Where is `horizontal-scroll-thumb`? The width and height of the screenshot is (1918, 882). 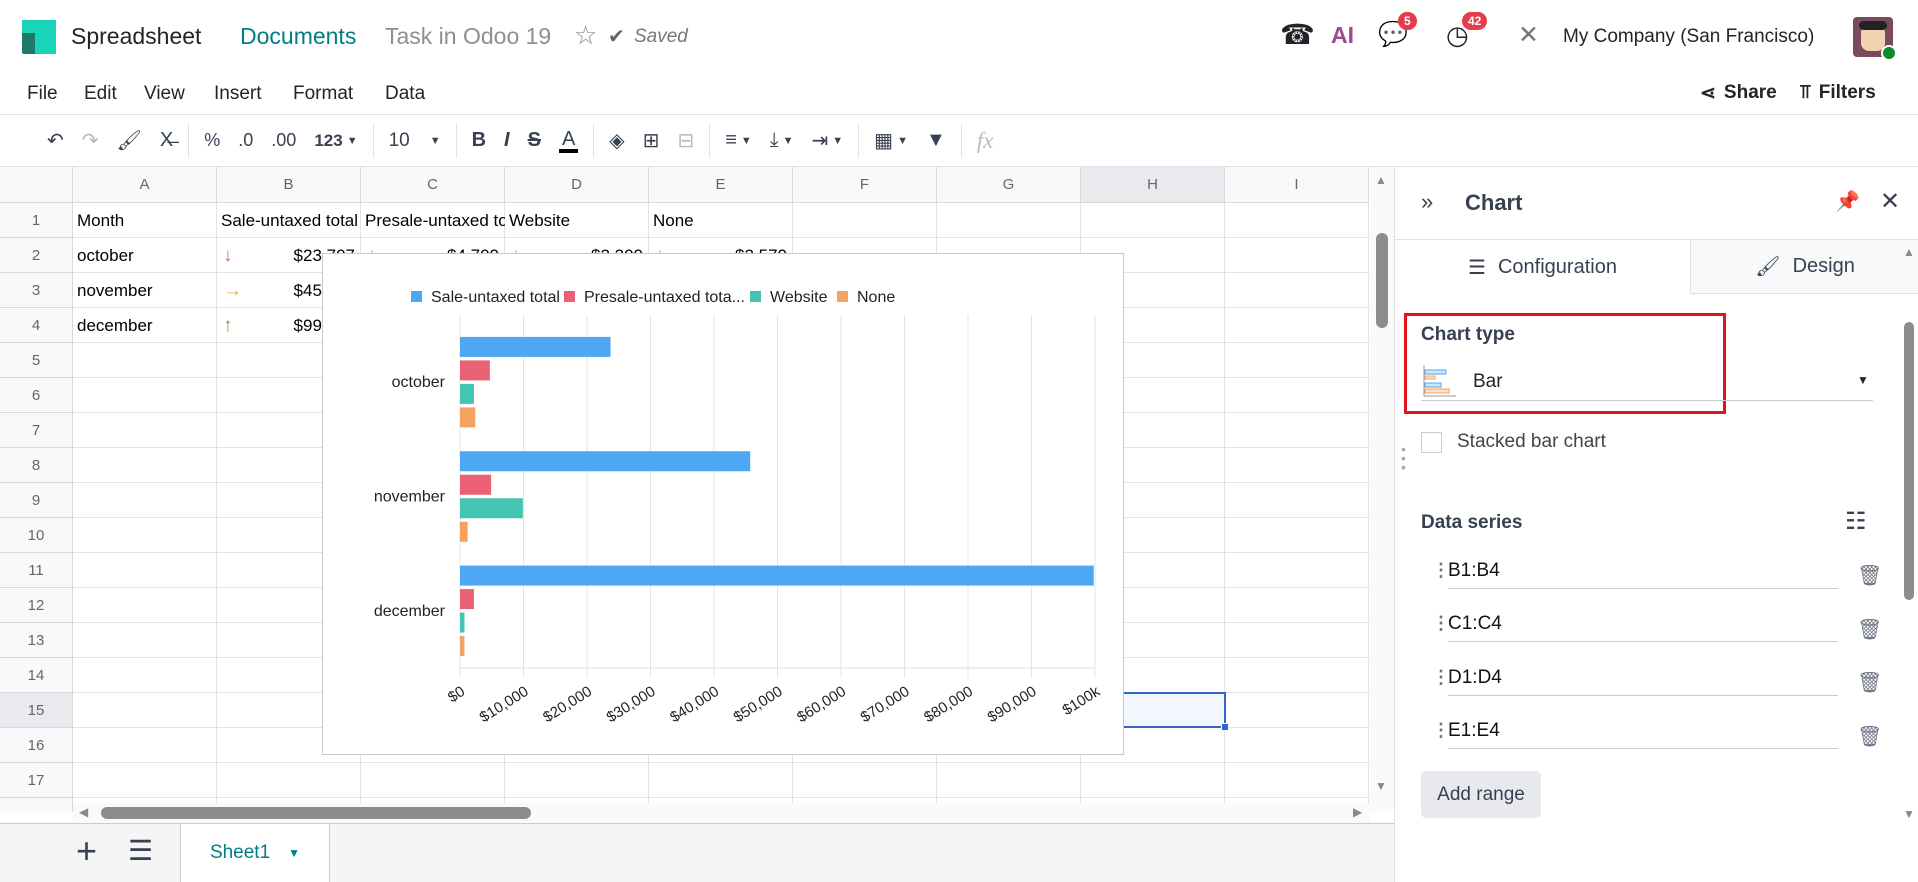
horizontal-scroll-thumb is located at coordinates (316, 813).